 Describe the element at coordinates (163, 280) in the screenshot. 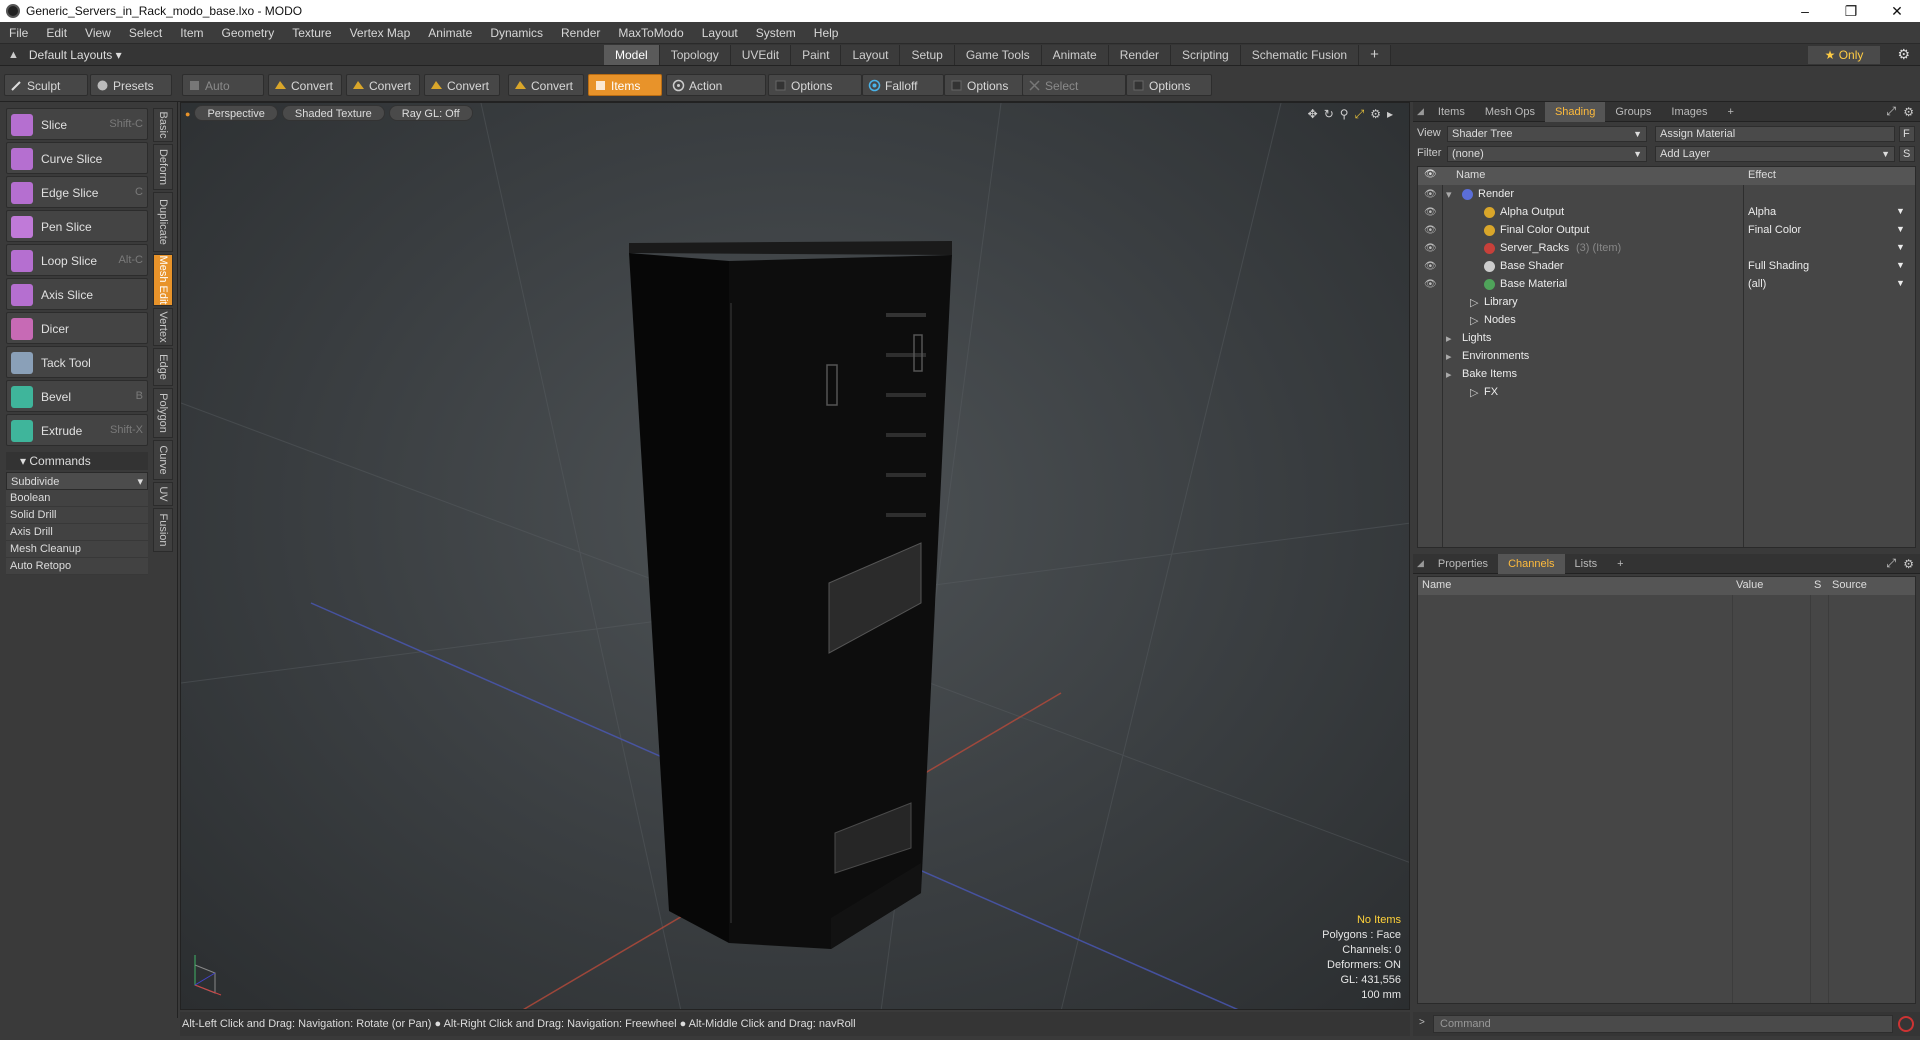

I see `vtab-mesh-edit: Mesh Edit` at that location.